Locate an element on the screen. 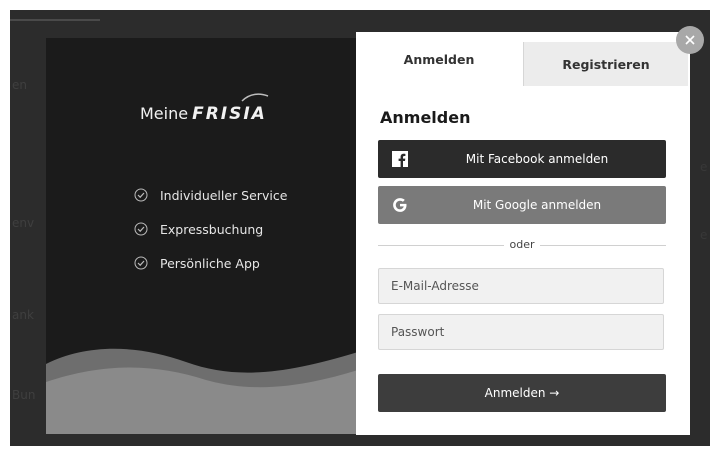 Image resolution: width=716 pixels, height=454 pixels. background-fragment: env is located at coordinates (23, 223).